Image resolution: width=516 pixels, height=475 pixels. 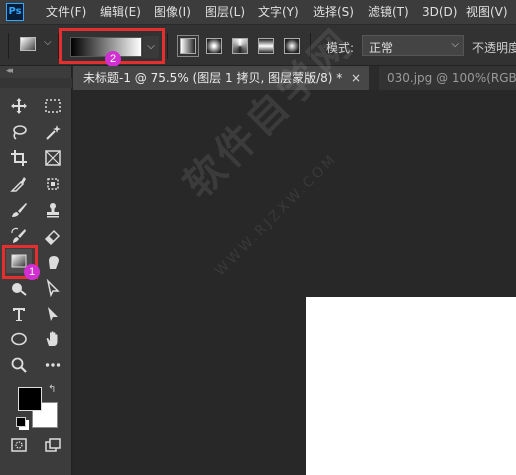 I want to click on zoom-icon, so click(x=19, y=365).